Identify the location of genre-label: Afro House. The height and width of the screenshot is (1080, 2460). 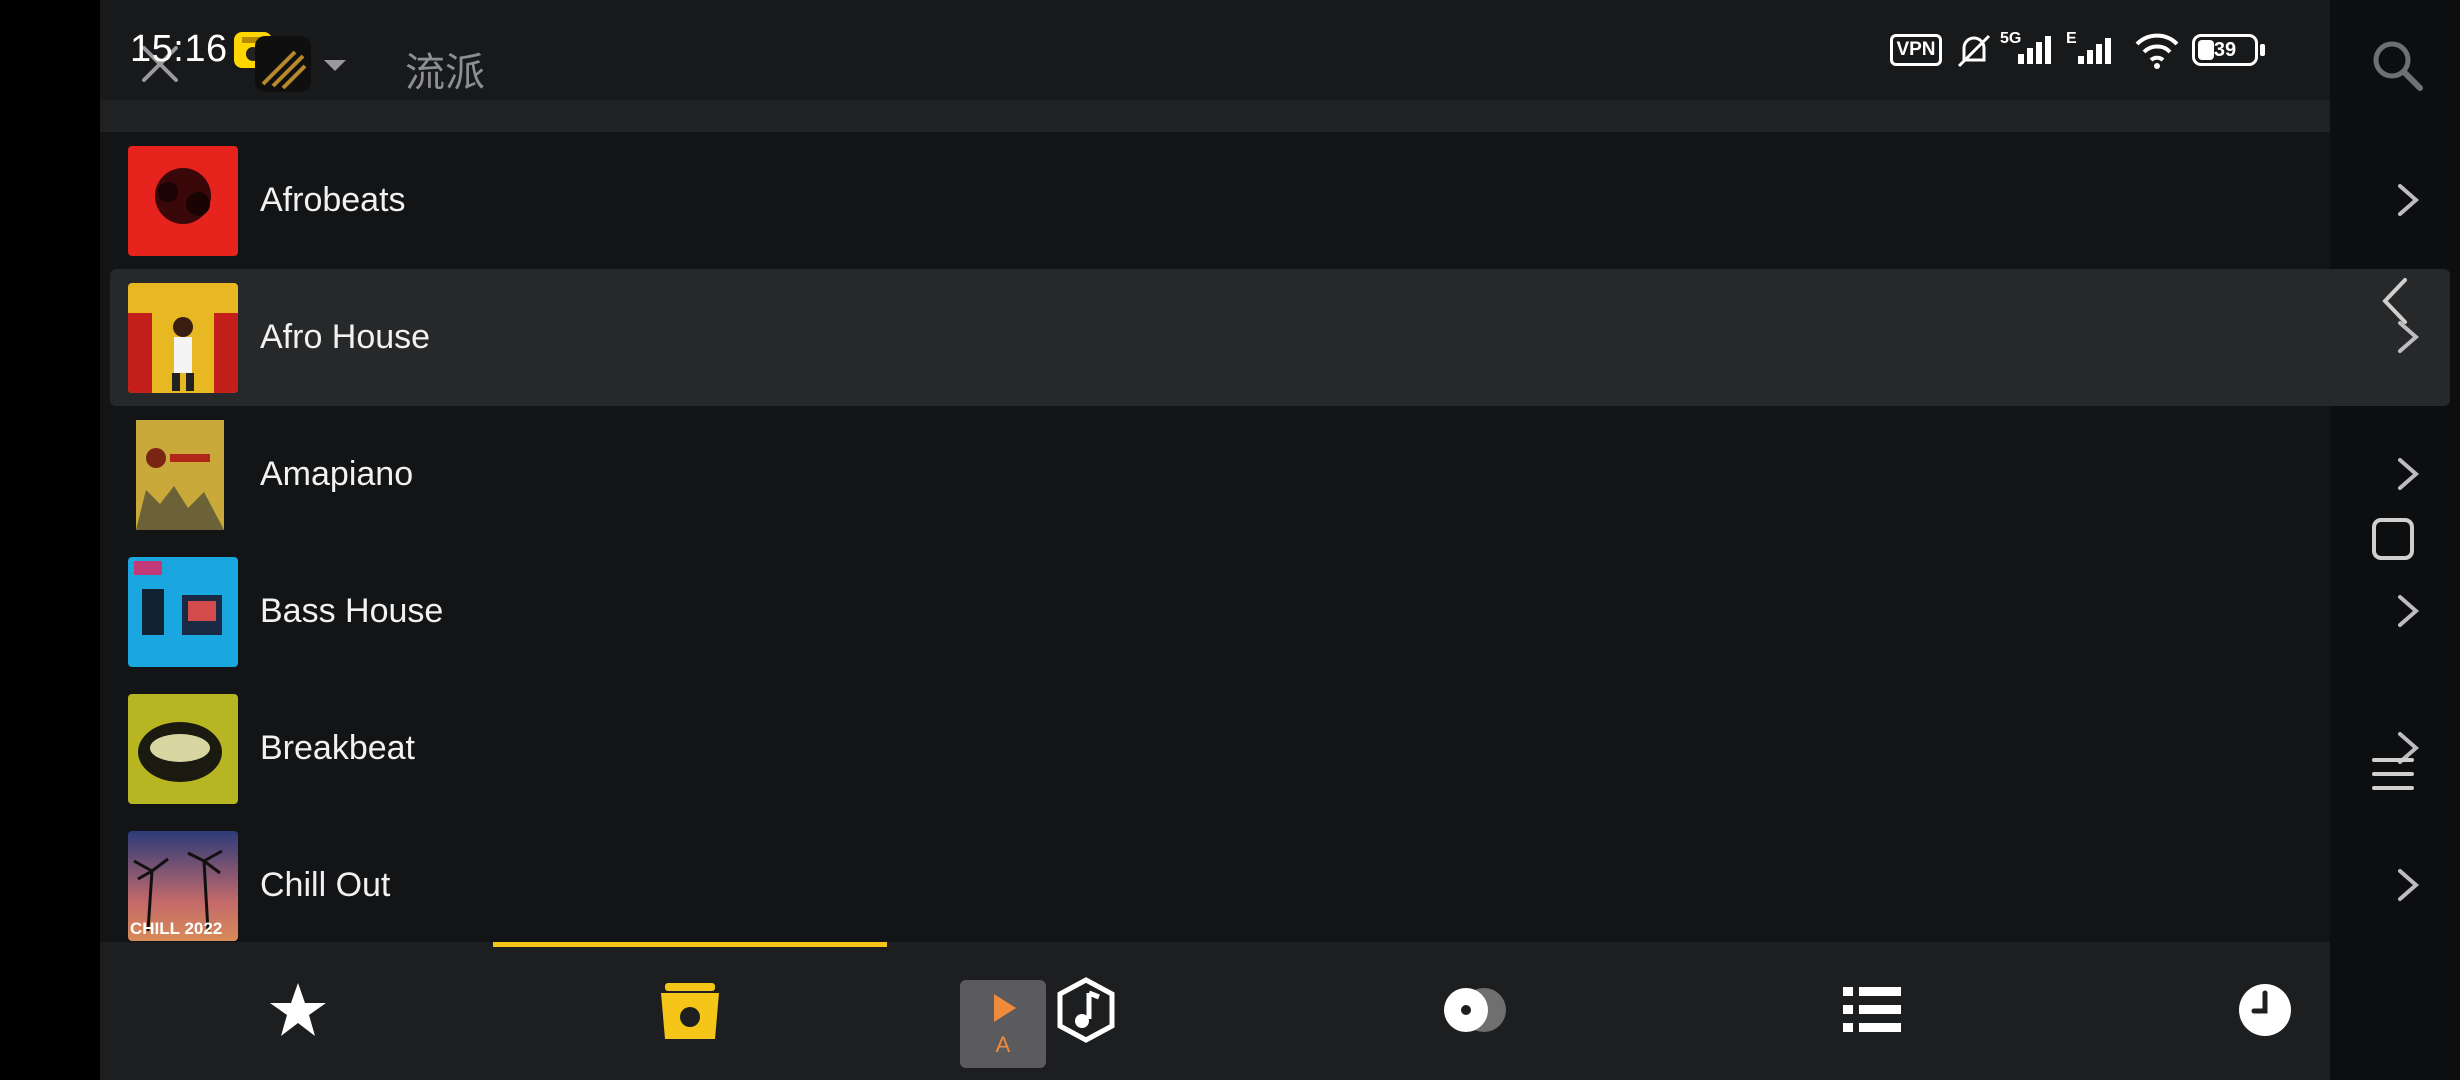
(345, 337).